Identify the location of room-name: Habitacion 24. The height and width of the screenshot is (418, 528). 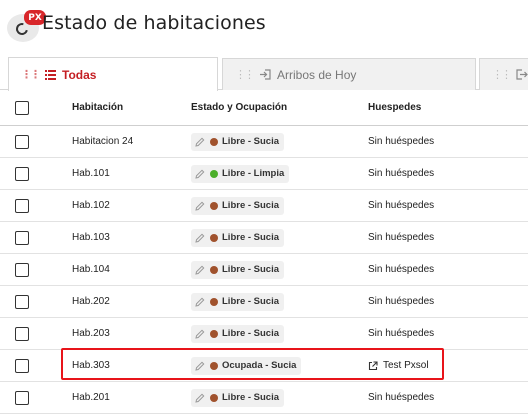
(103, 141).